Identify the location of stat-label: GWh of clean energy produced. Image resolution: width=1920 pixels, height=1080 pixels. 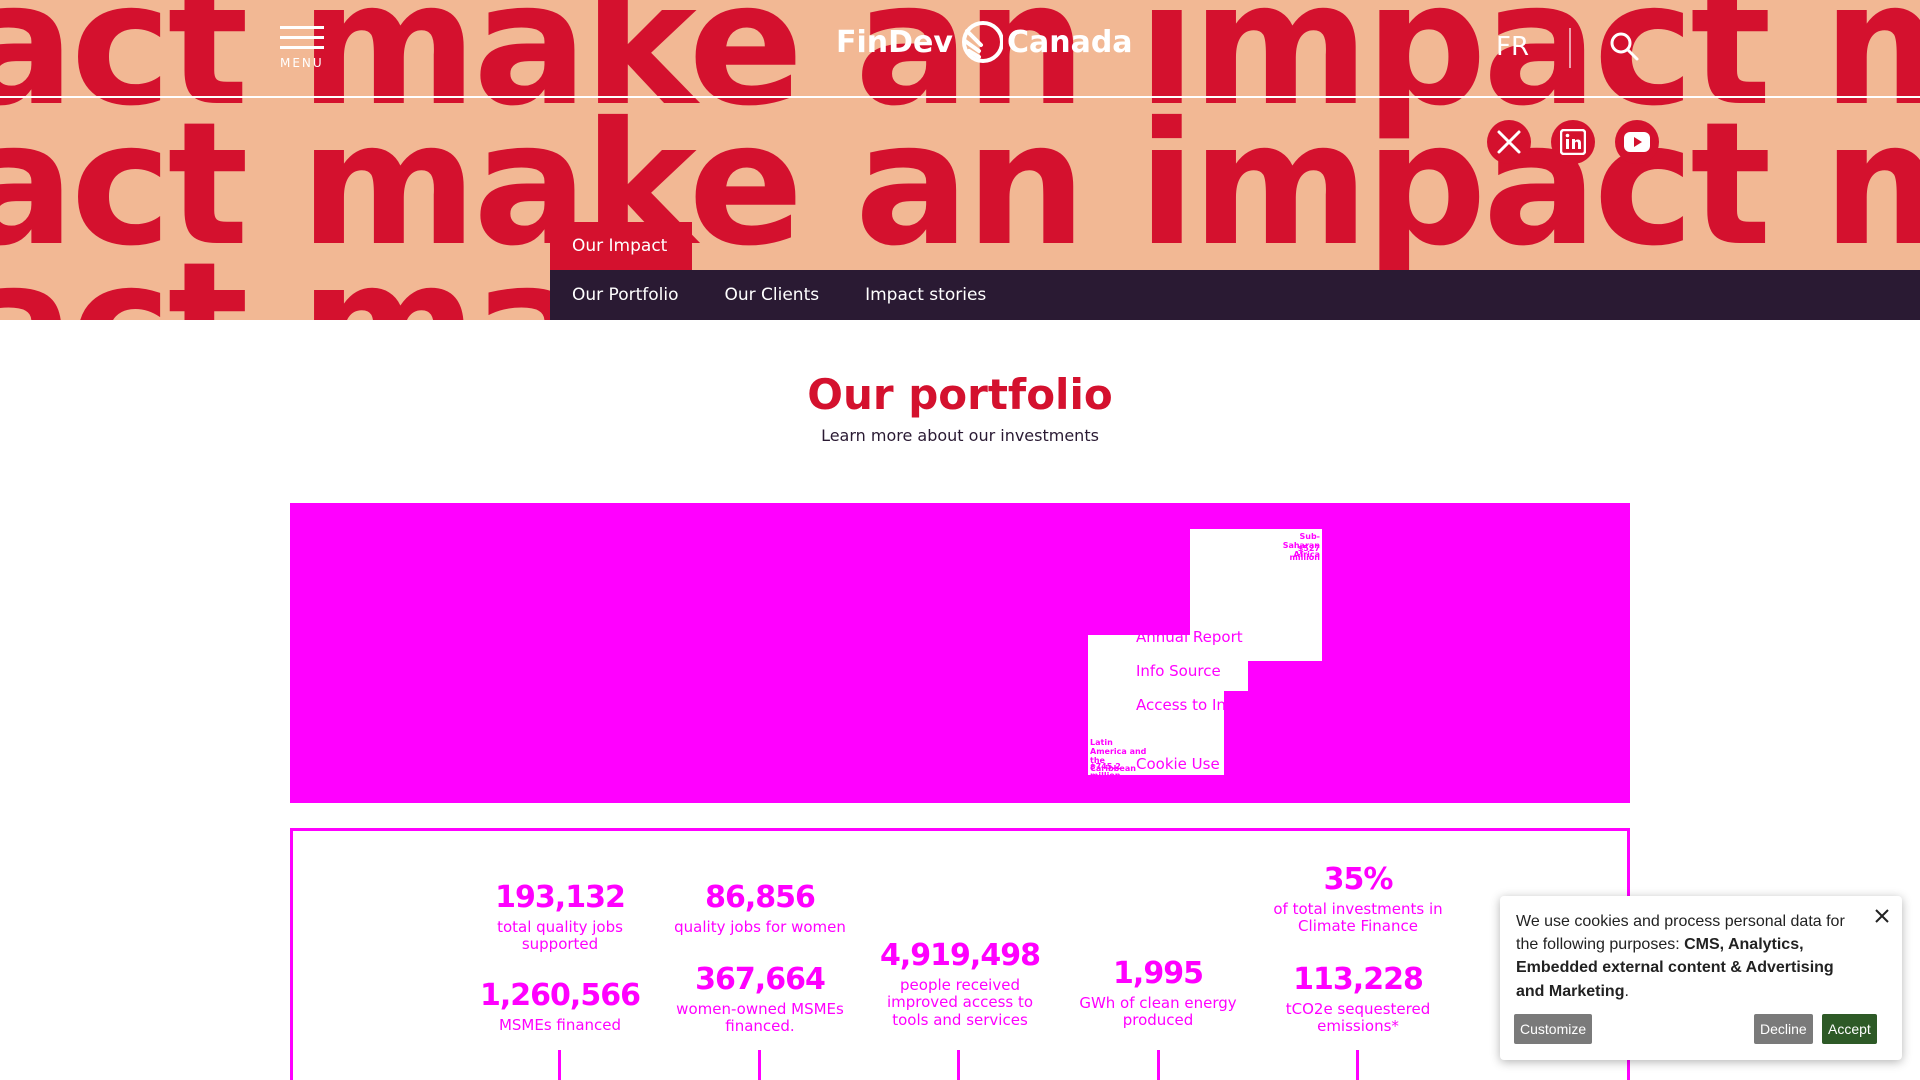
(1158, 1012).